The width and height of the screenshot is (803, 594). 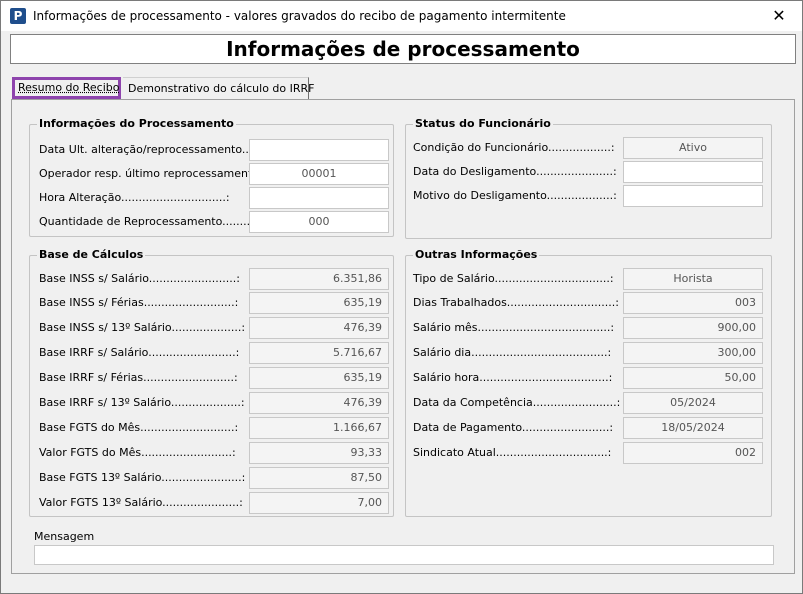 I want to click on data-ult-alteracao-field, so click(x=319, y=150).